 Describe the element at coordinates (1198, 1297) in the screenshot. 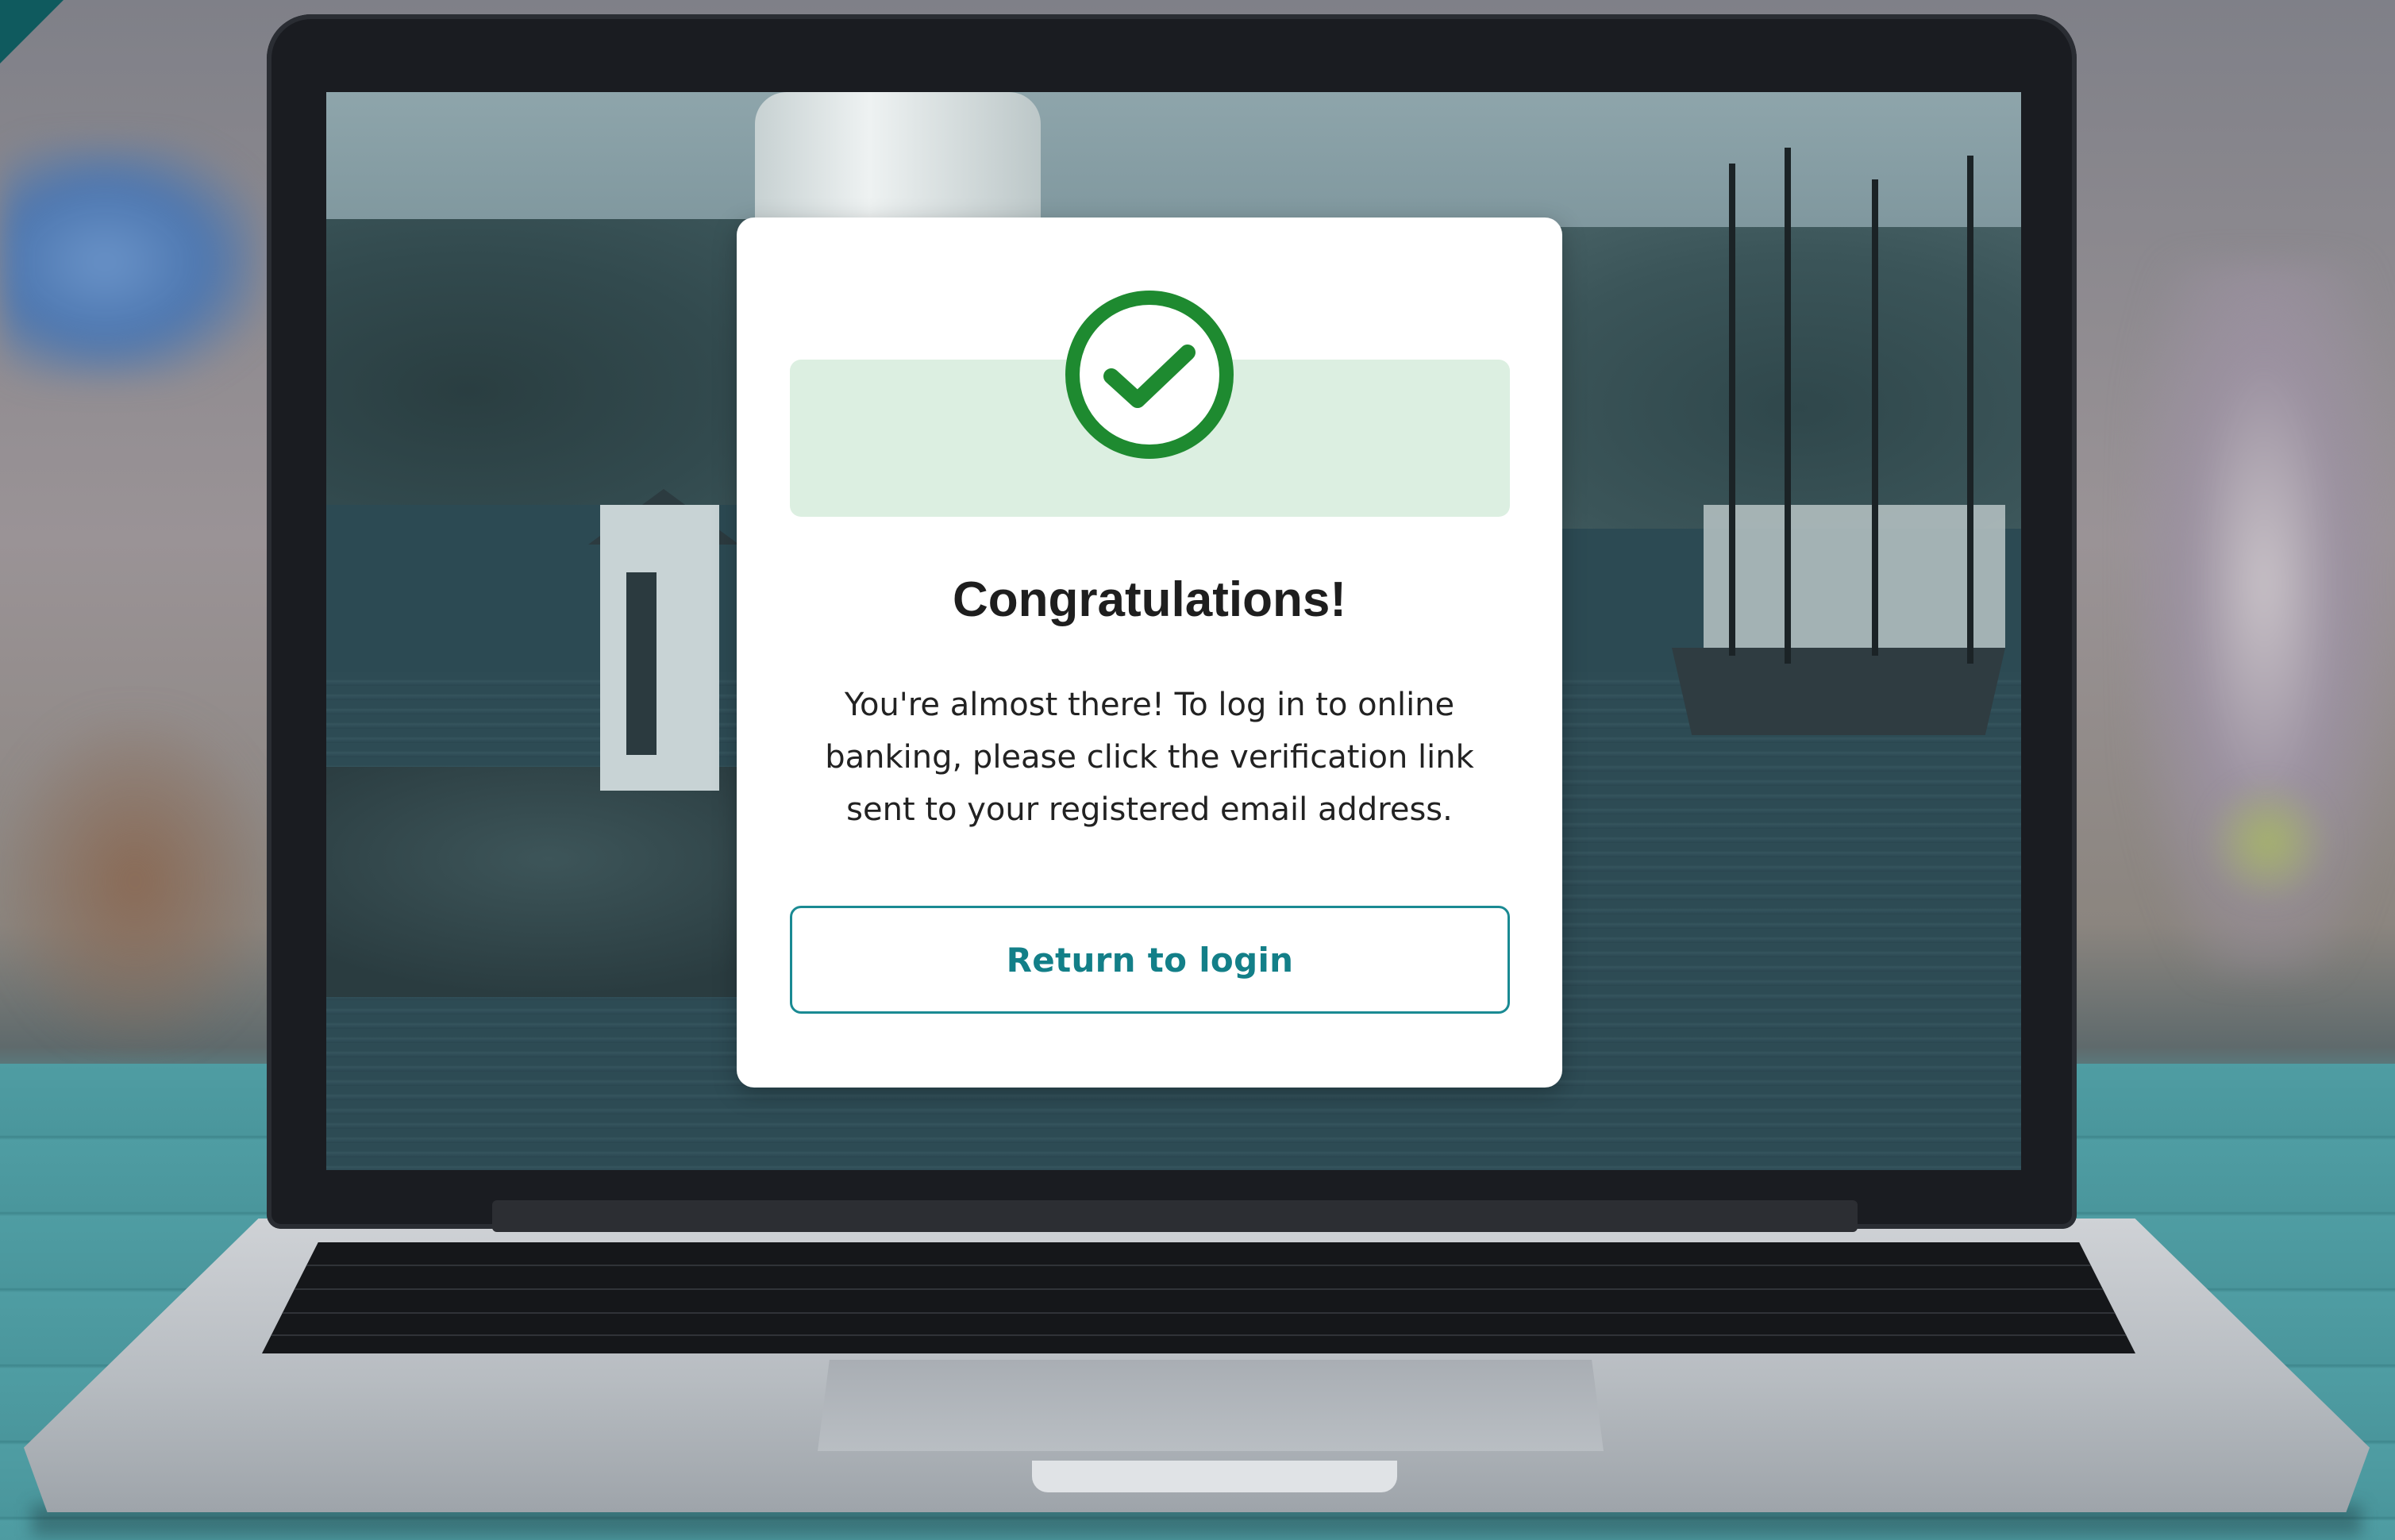

I see `keyboard` at that location.